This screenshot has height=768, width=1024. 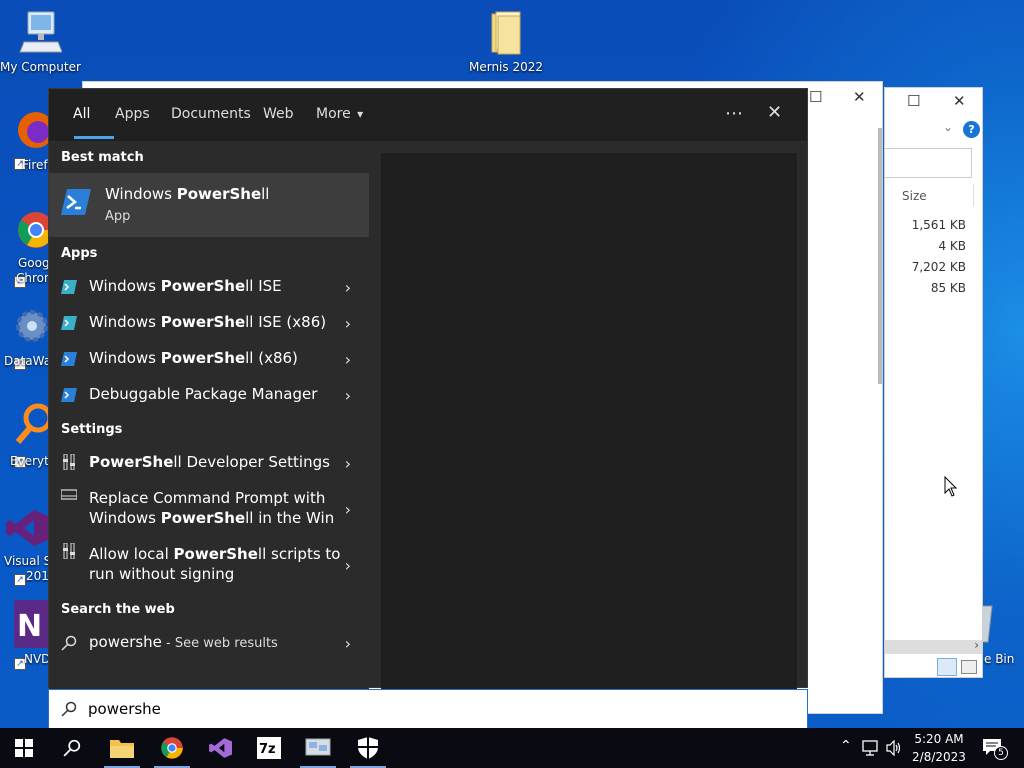 I want to click on search-button, so click(x=72, y=748).